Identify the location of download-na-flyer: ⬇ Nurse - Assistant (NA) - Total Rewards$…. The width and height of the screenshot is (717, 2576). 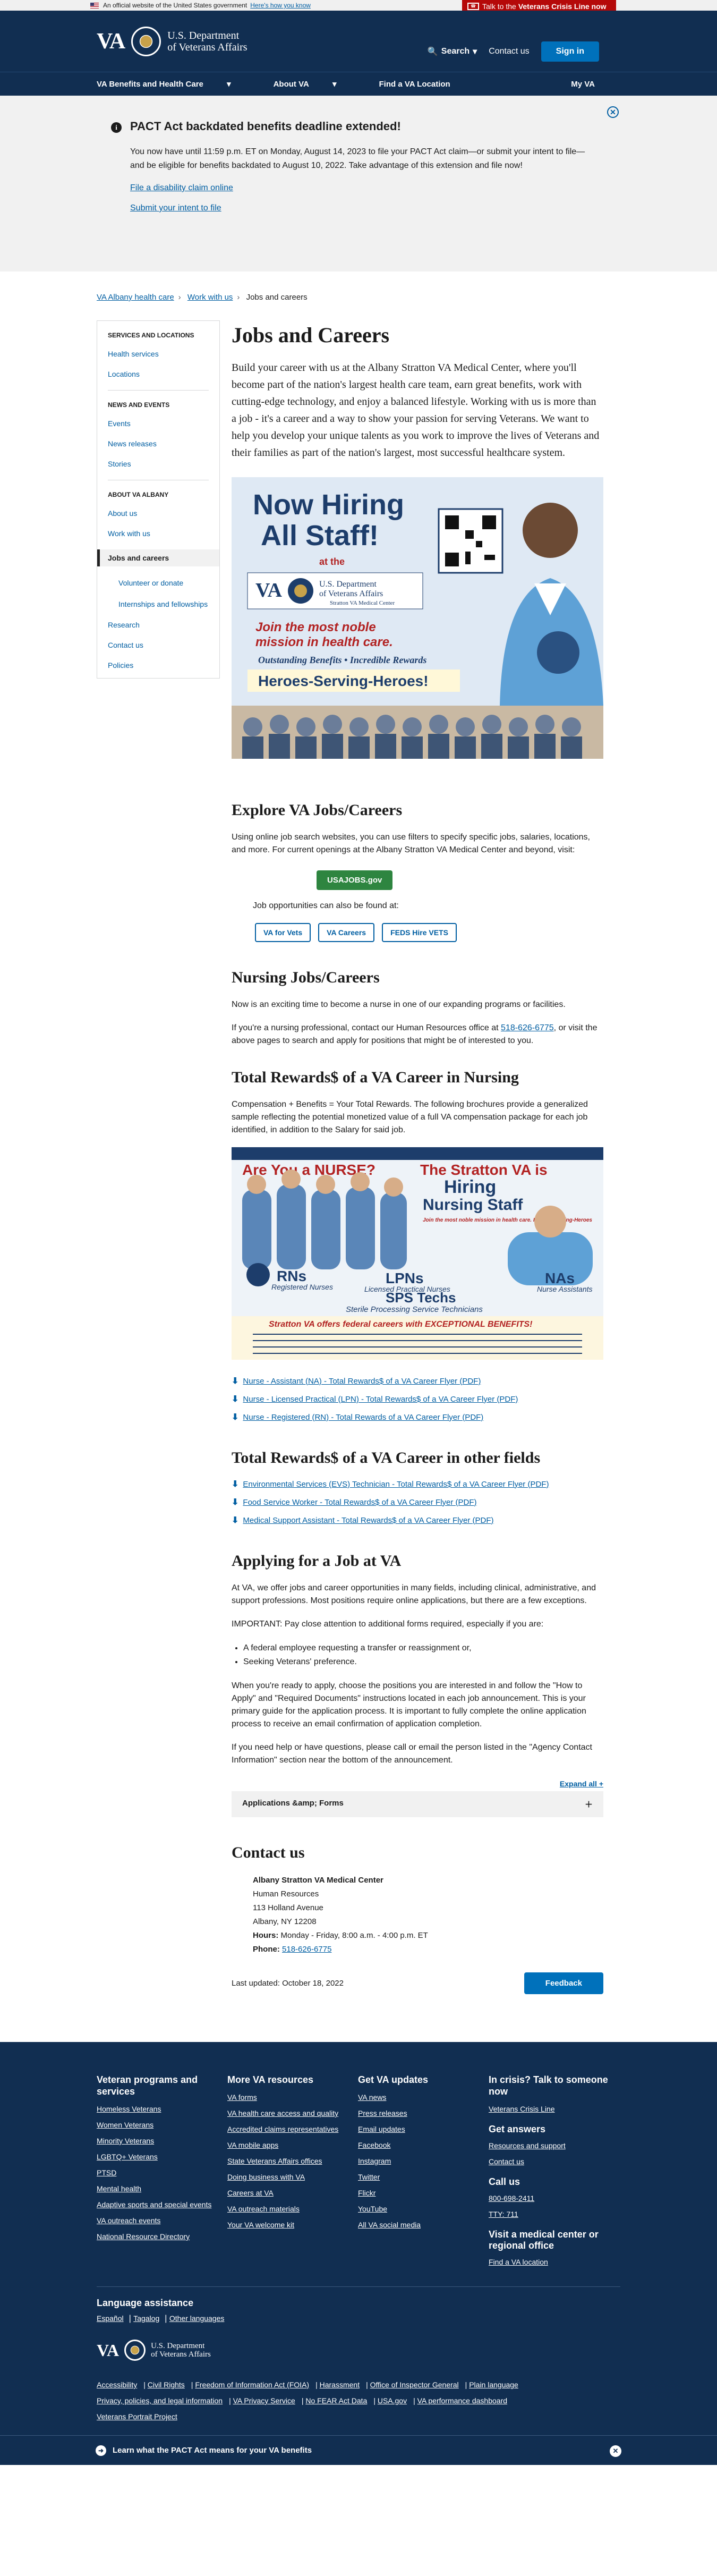
(417, 1381).